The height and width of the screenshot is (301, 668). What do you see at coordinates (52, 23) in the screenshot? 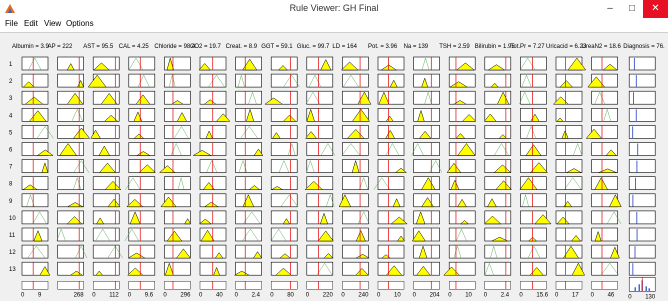
I see `menu-view: View` at bounding box center [52, 23].